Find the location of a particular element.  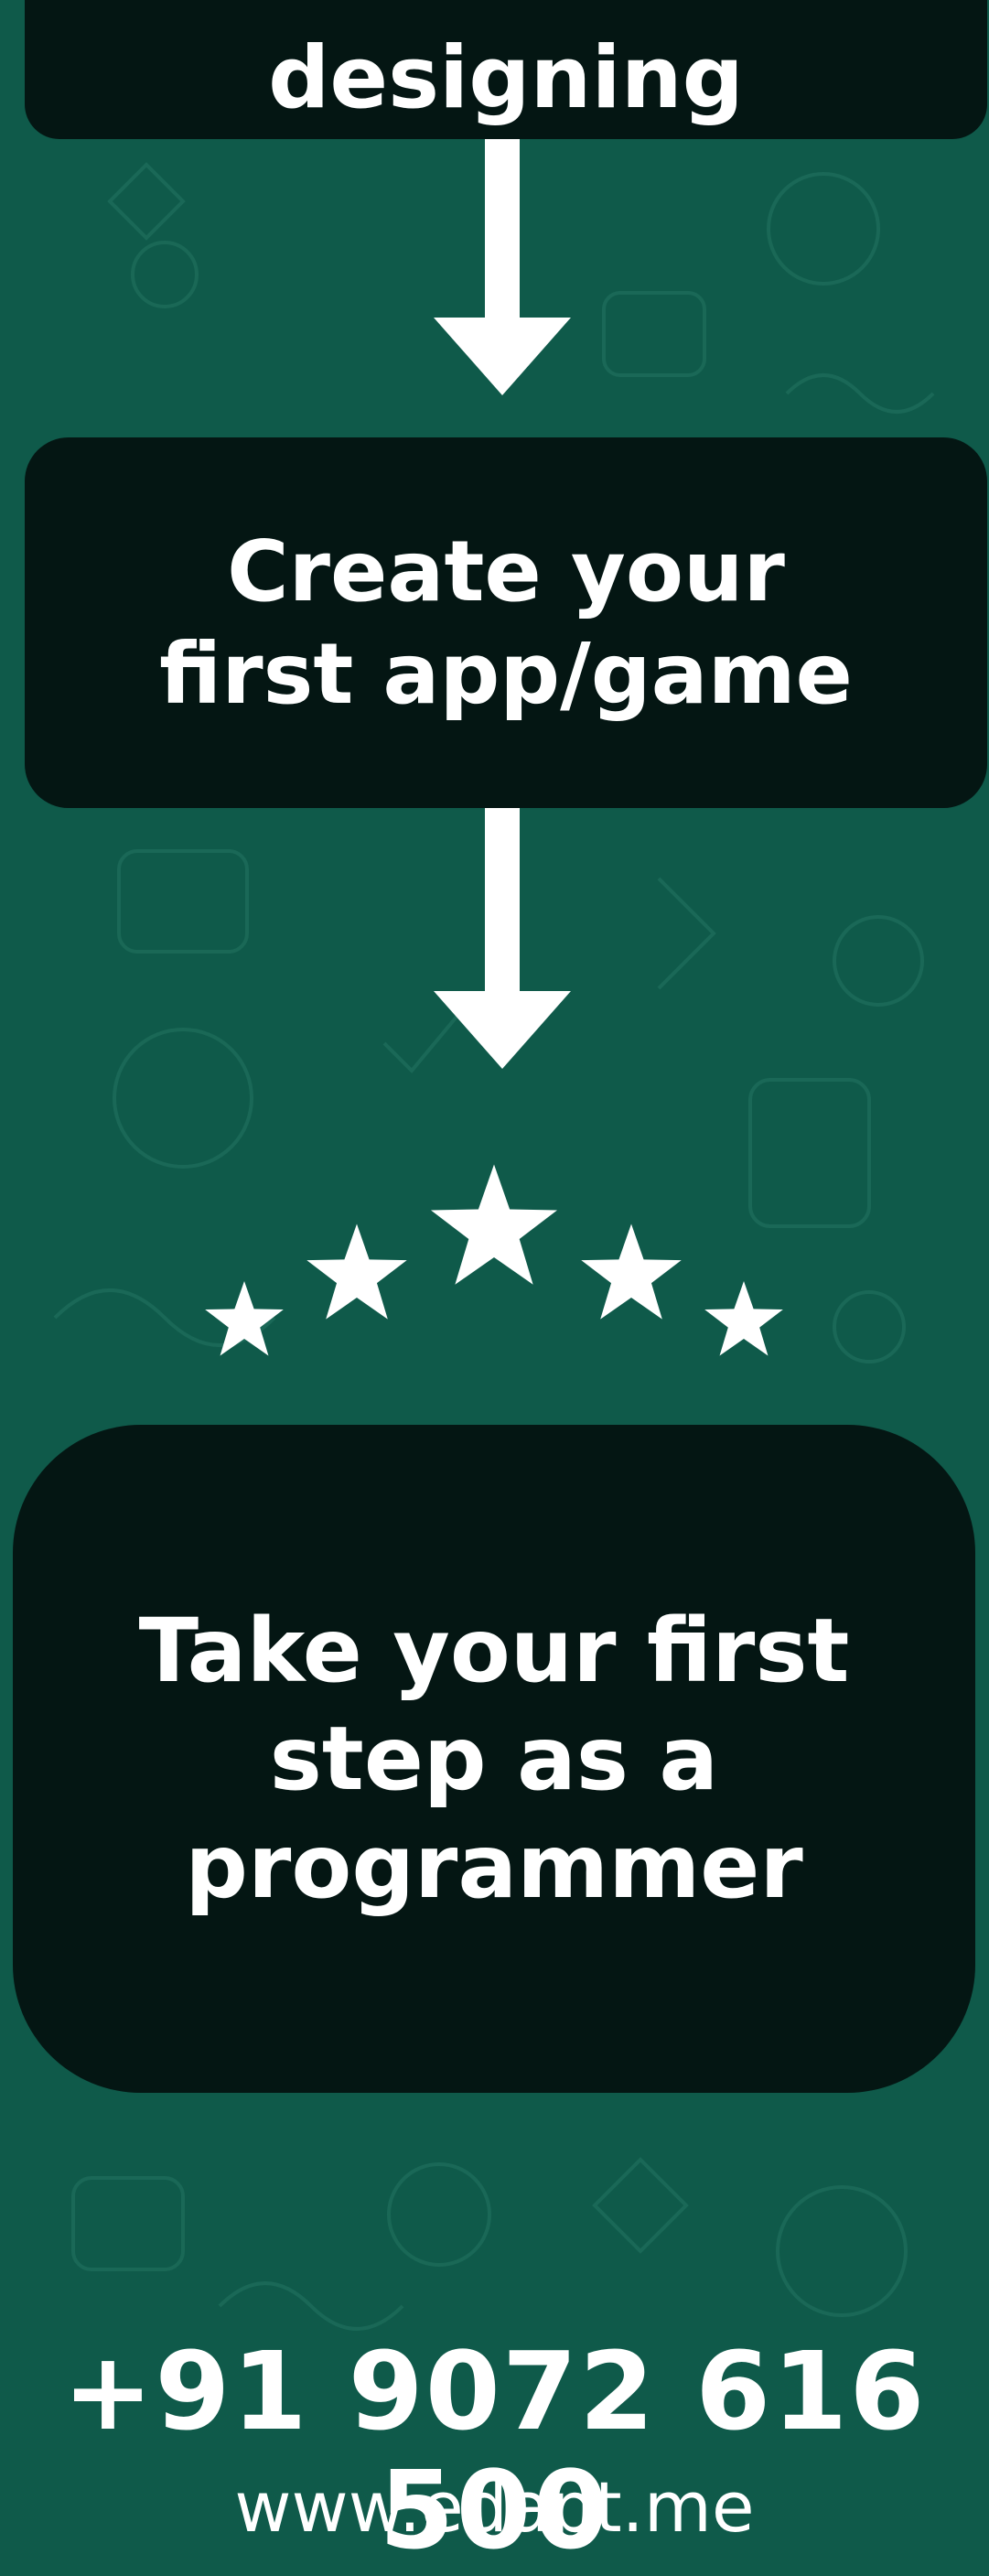

step-text: designing is located at coordinates (506, 78).